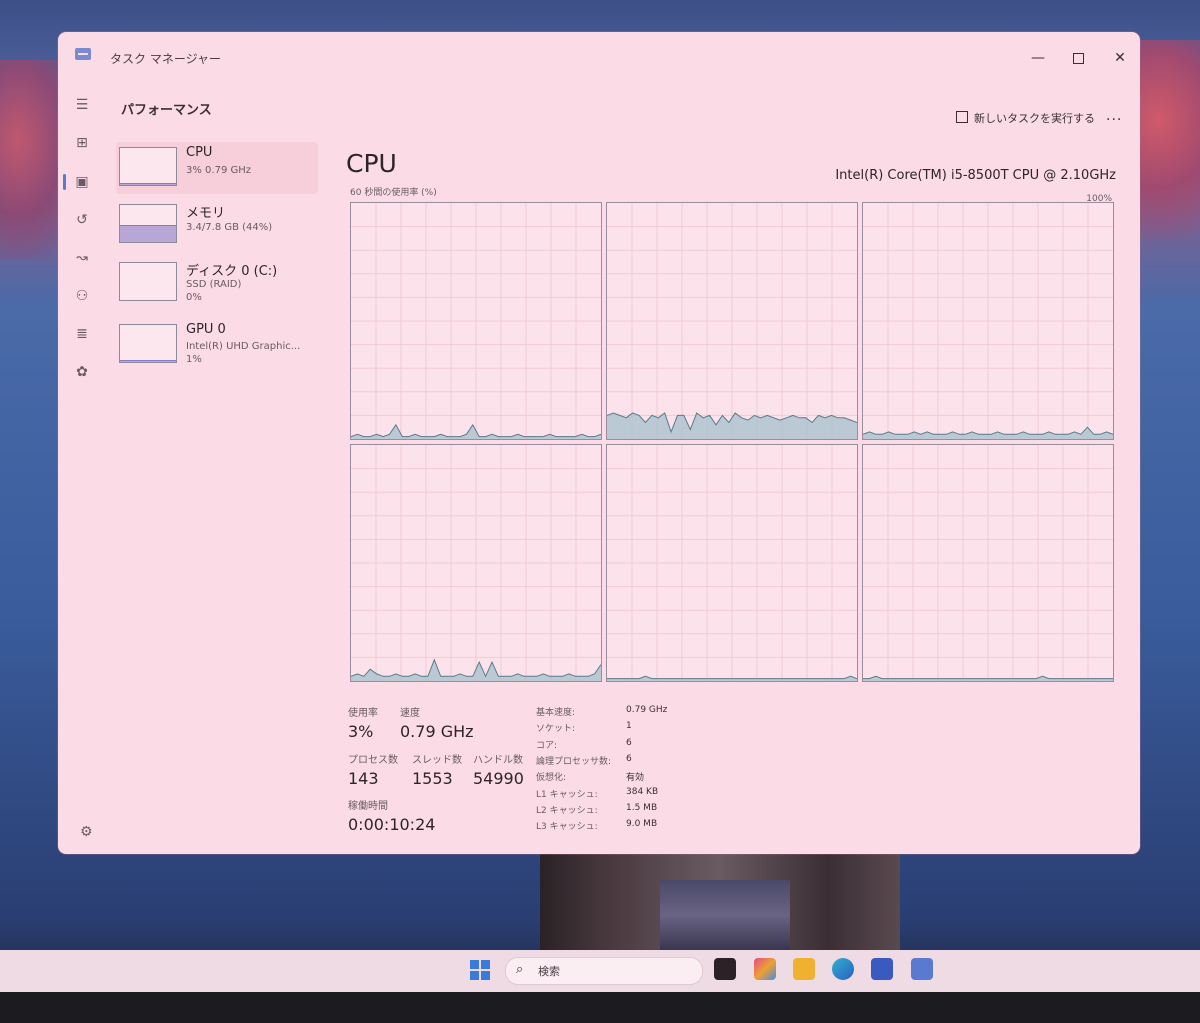 This screenshot has height=1023, width=1200. What do you see at coordinates (64, 182) in the screenshot?
I see `nav-active-indicator` at bounding box center [64, 182].